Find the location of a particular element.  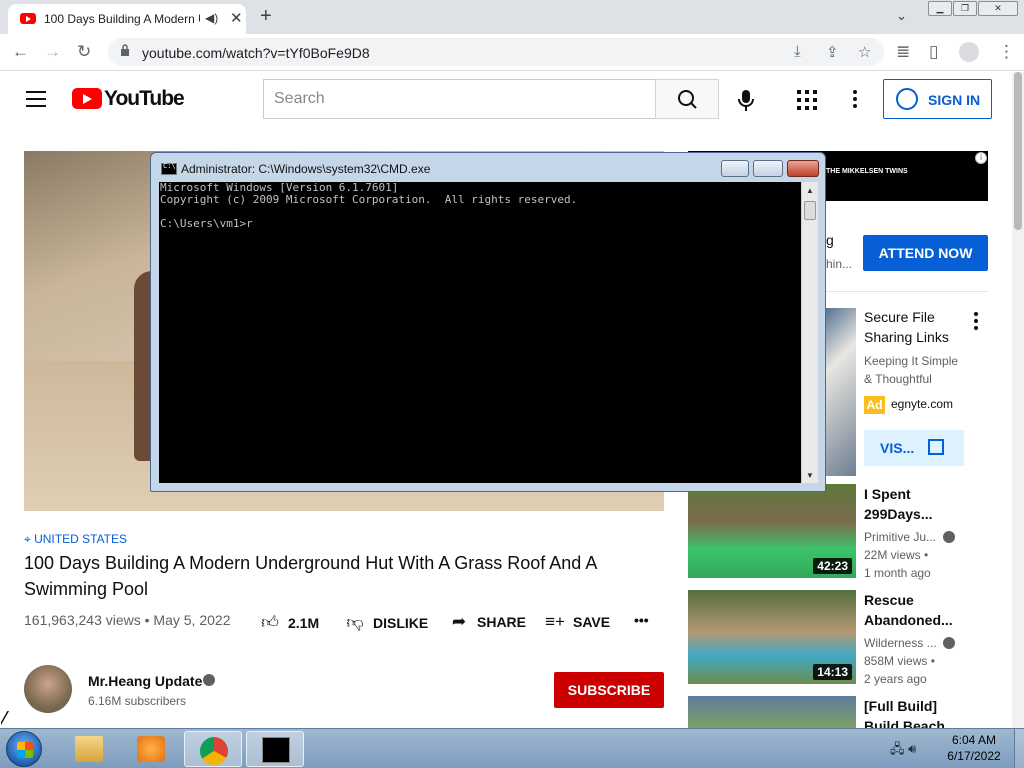

media-player-icon is located at coordinates (151, 749).